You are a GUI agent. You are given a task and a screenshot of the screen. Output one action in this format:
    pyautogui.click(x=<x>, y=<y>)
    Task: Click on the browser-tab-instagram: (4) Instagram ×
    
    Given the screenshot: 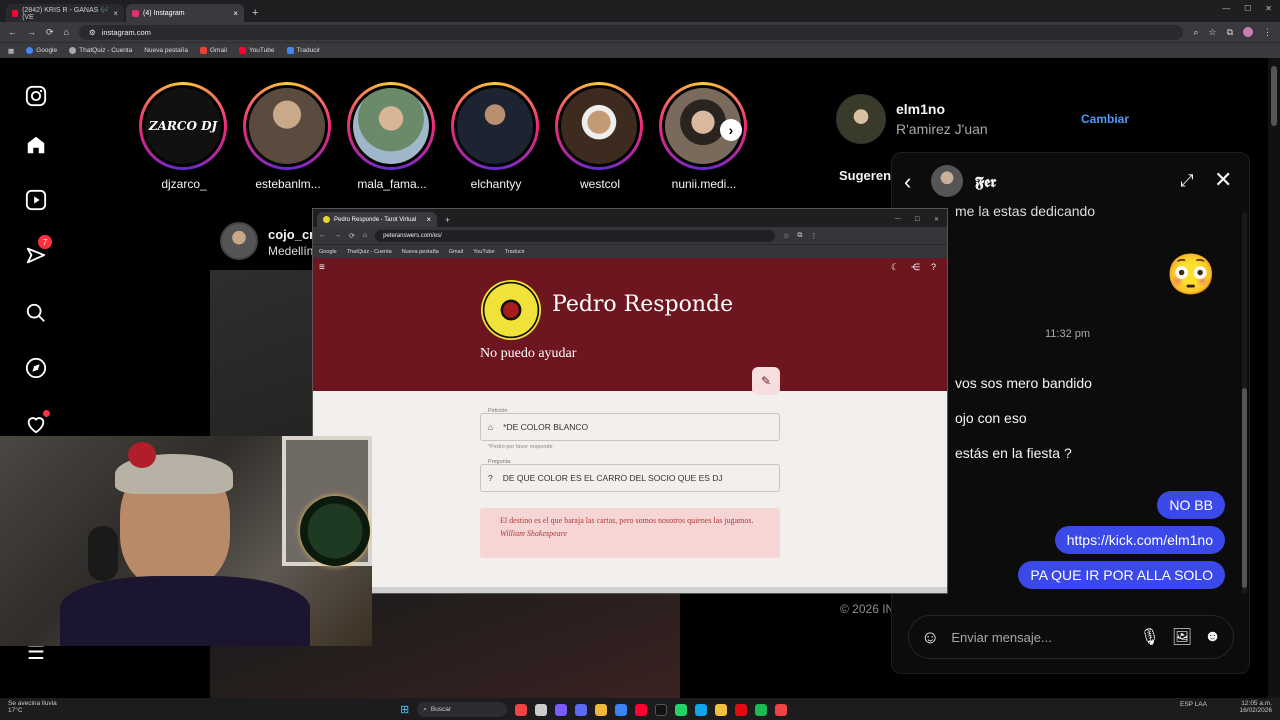 What is the action you would take?
    pyautogui.click(x=185, y=13)
    